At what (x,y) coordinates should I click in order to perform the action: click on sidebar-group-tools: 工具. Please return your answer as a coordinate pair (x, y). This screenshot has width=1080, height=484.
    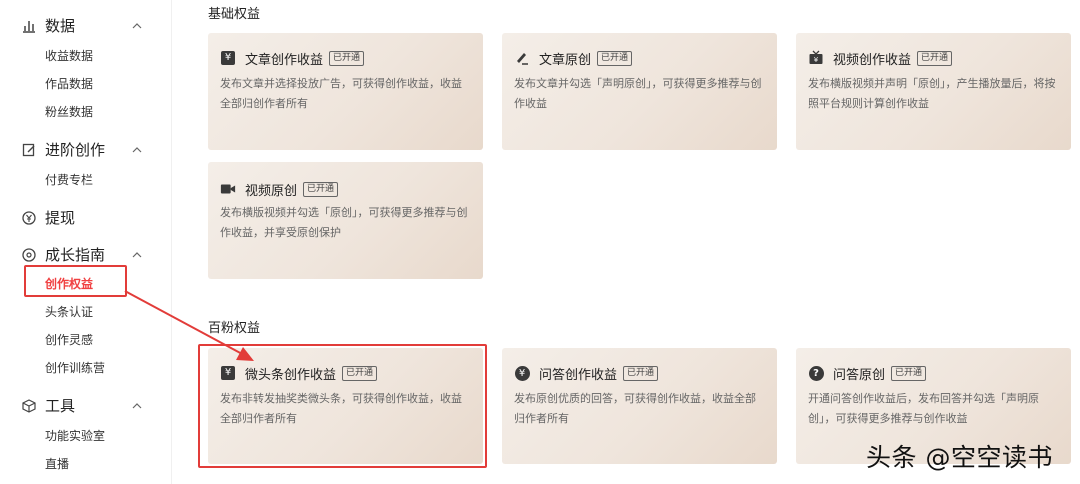
    Looking at the image, I should click on (83, 405).